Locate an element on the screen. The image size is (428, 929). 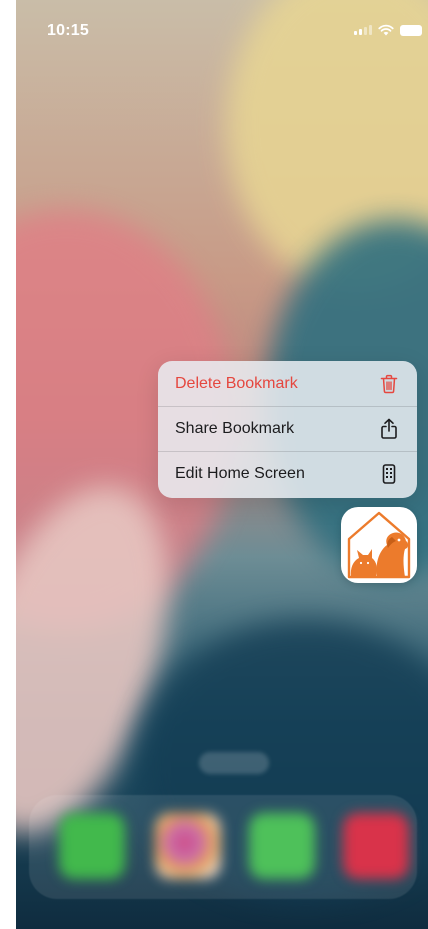
battery-icon is located at coordinates (411, 30).